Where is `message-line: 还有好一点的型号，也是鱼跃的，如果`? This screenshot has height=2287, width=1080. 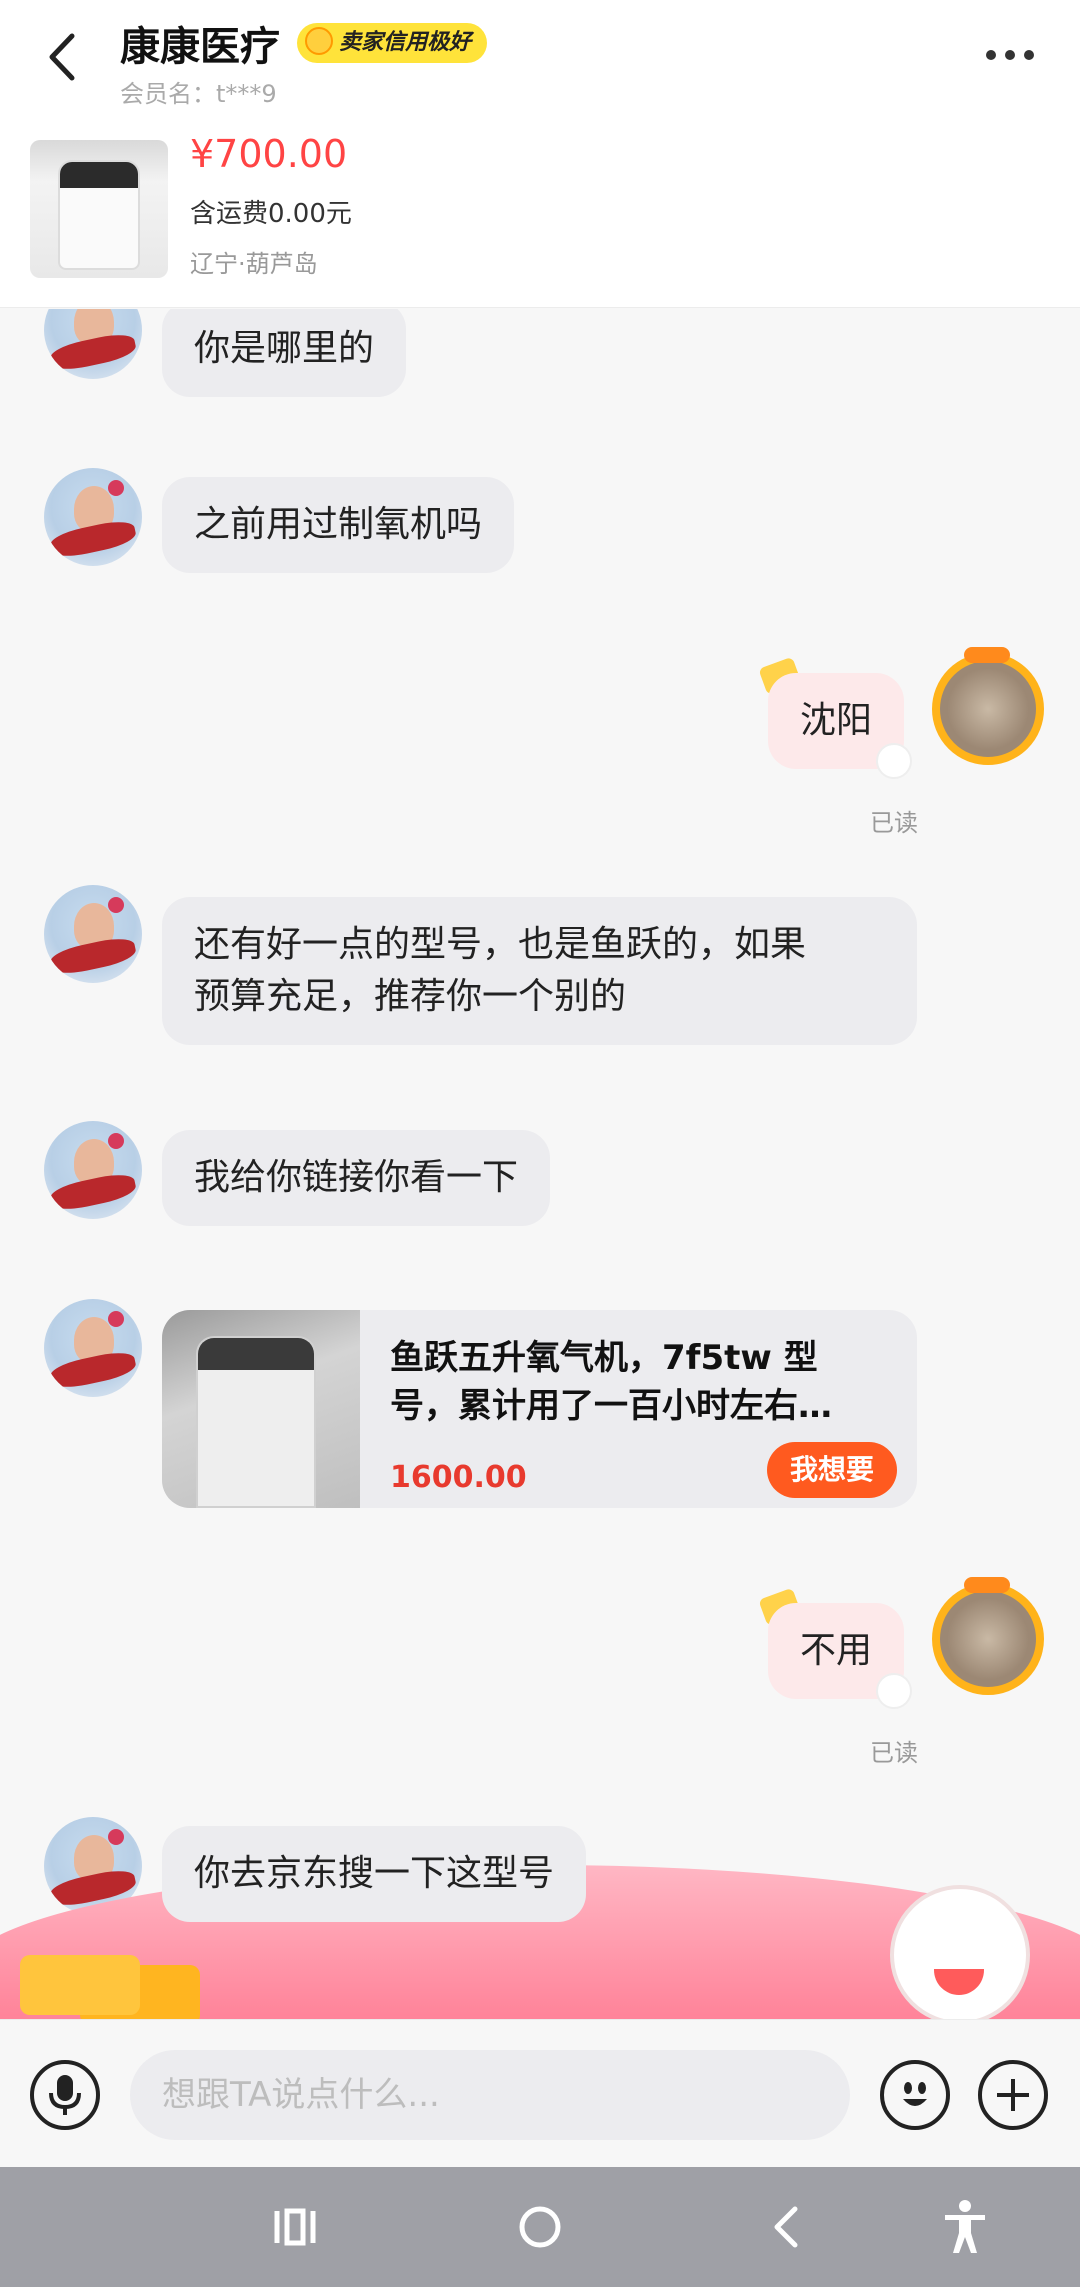 message-line: 还有好一点的型号，也是鱼跃的，如果 is located at coordinates (500, 944).